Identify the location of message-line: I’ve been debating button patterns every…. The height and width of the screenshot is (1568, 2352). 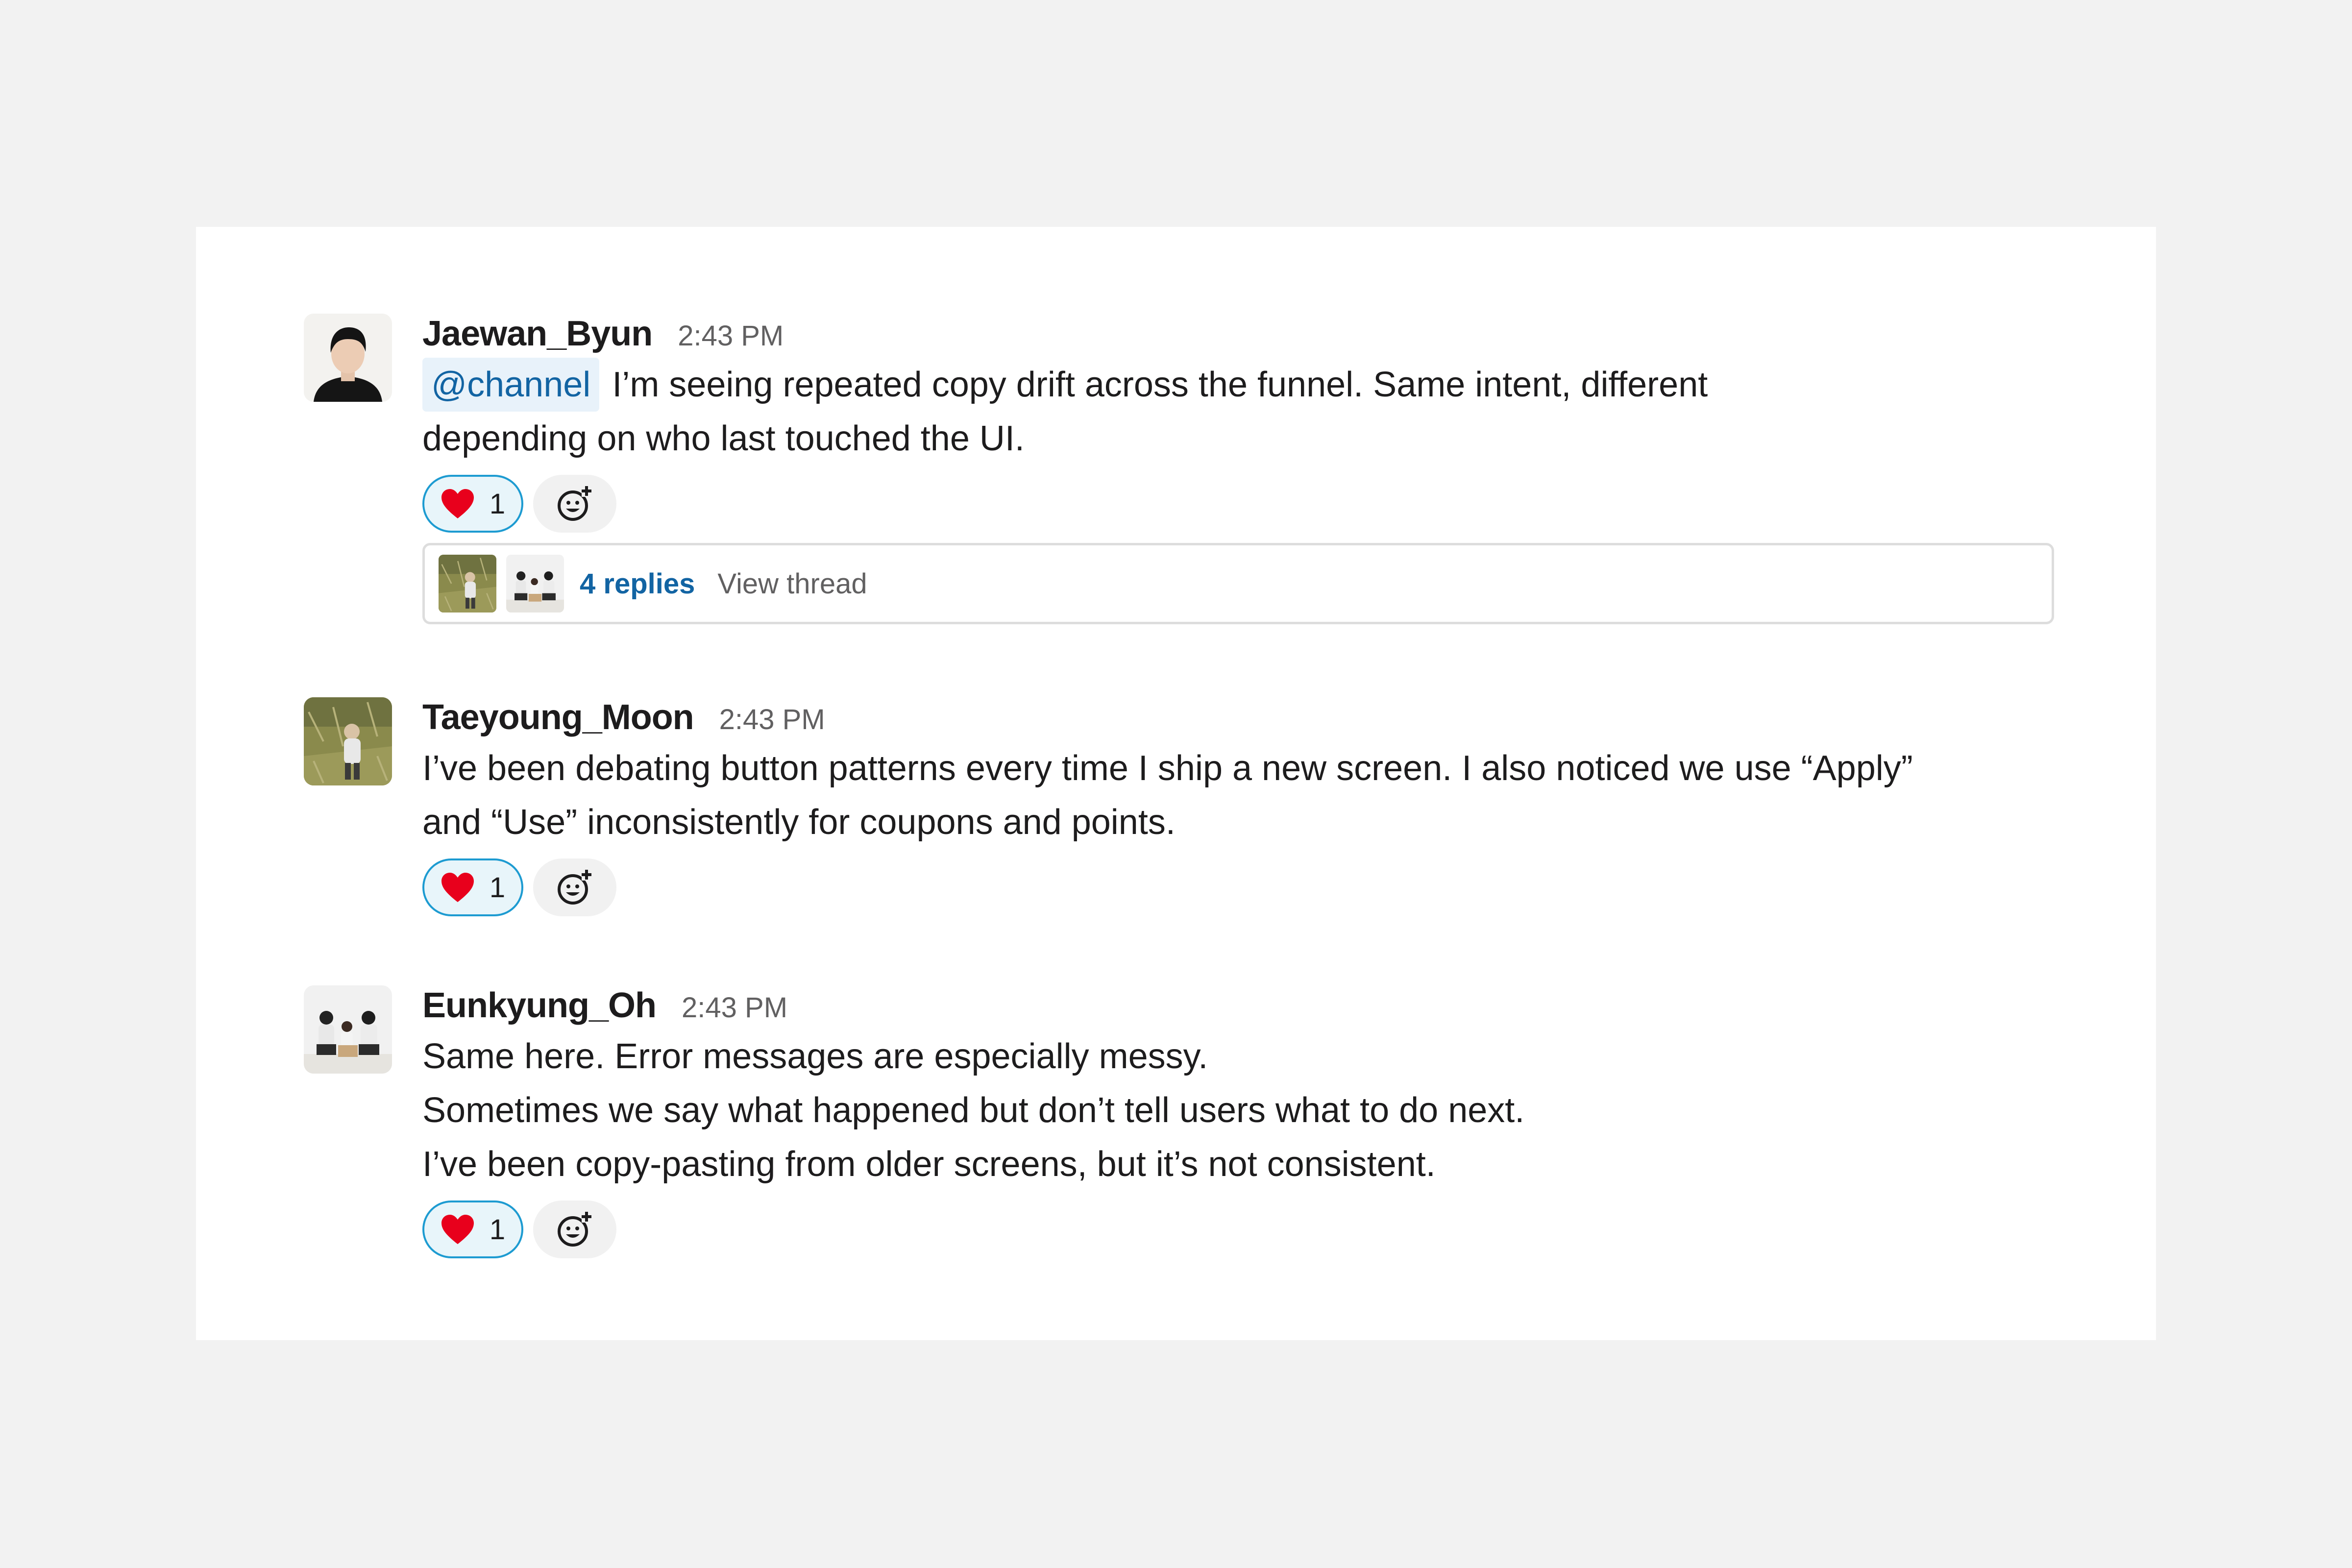
(1167, 768).